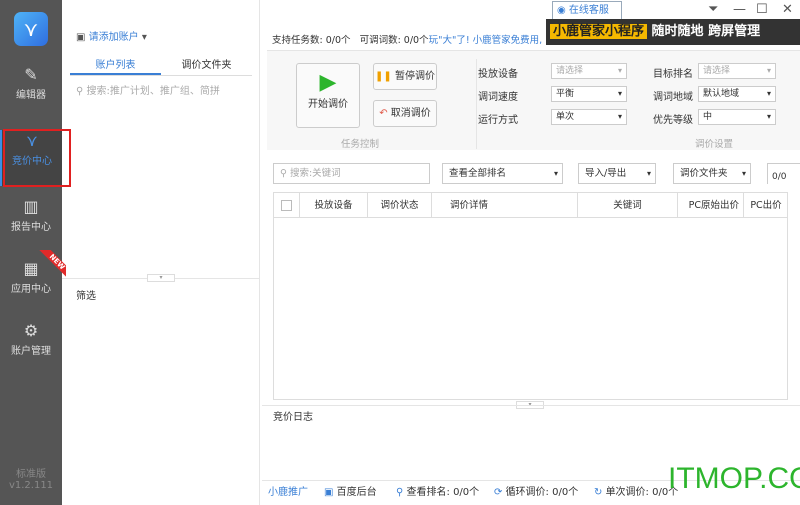 The width and height of the screenshot is (800, 505). What do you see at coordinates (328, 82) in the screenshot?
I see `play-icon: ▶` at bounding box center [328, 82].